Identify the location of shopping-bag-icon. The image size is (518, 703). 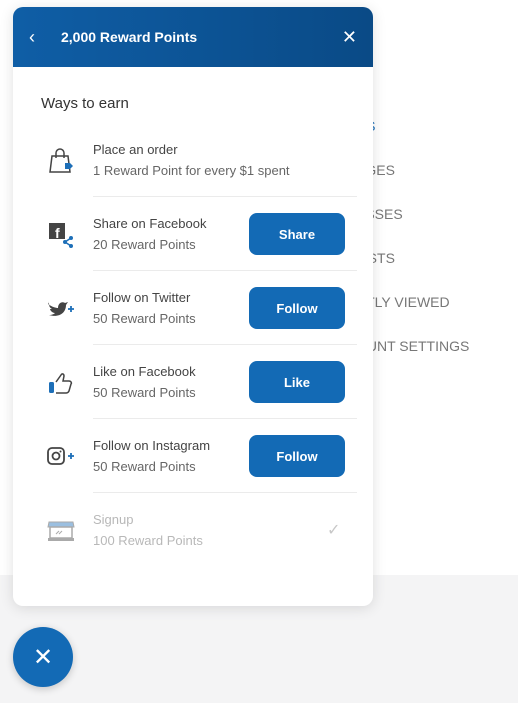
(61, 160).